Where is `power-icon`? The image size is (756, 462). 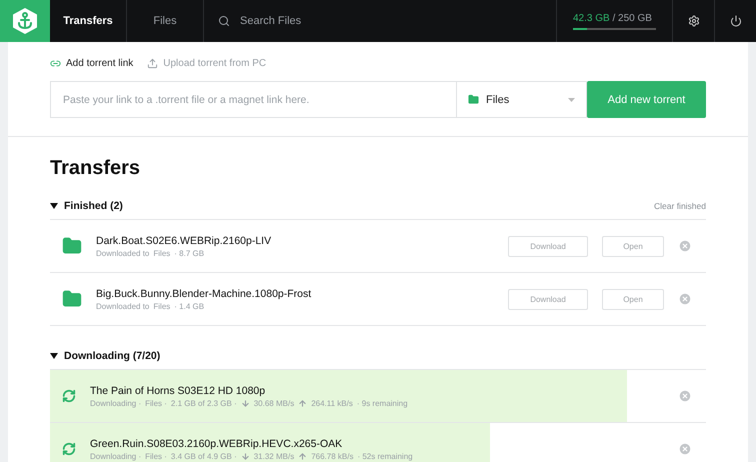 power-icon is located at coordinates (736, 21).